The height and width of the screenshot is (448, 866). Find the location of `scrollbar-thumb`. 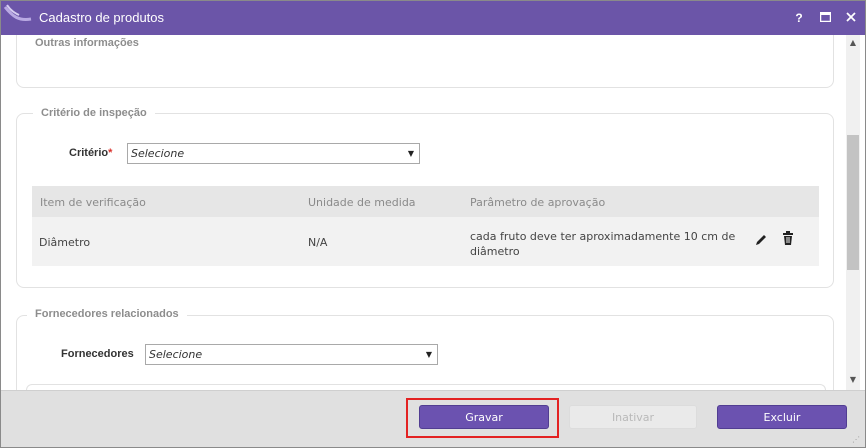

scrollbar-thumb is located at coordinates (853, 202).